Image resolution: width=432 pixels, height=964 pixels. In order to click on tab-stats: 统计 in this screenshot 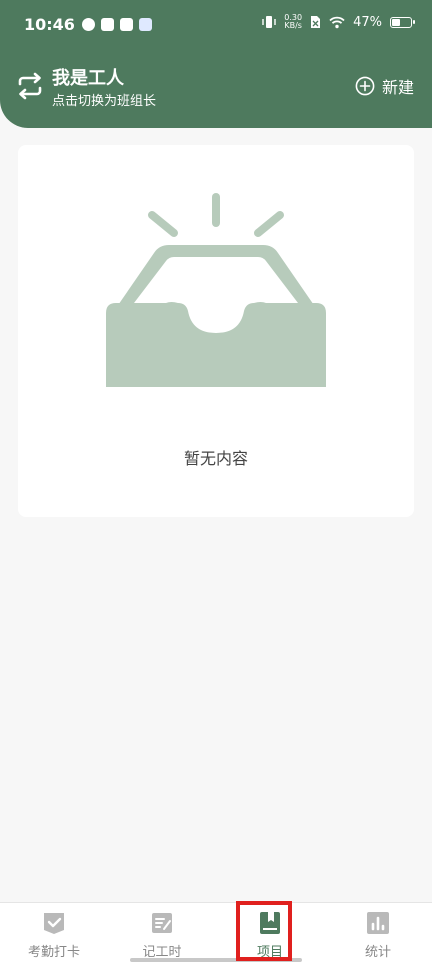, I will do `click(378, 933)`.